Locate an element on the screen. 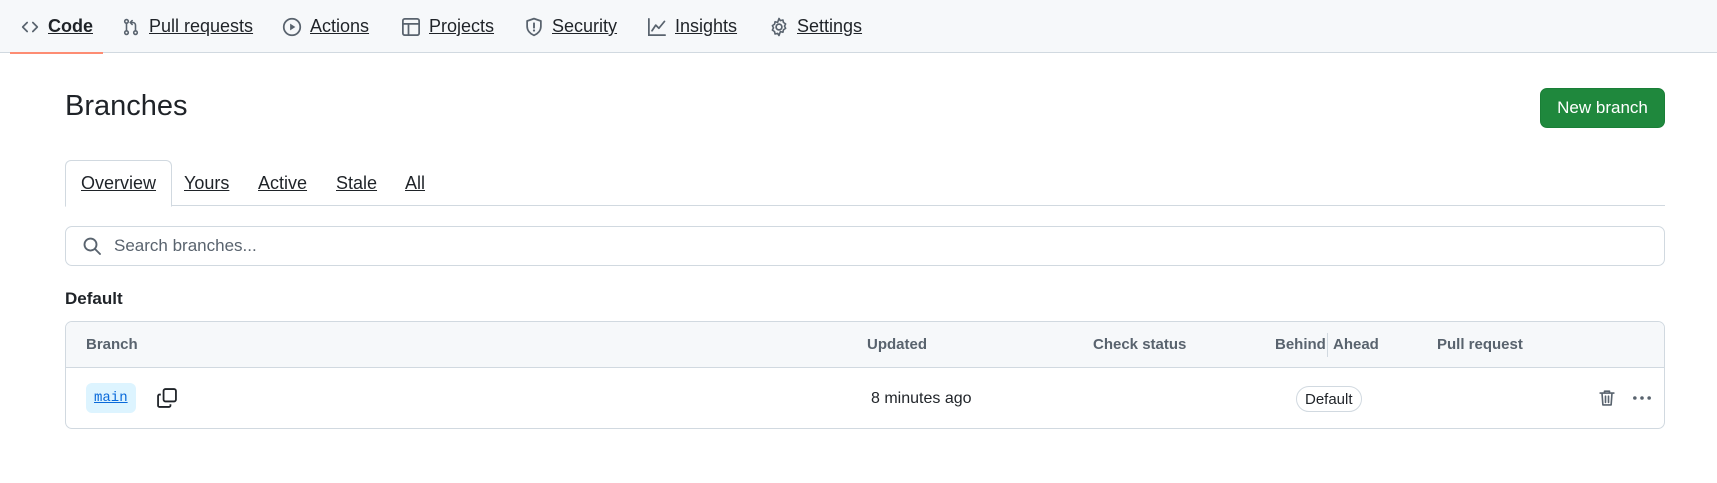  branch-search is located at coordinates (865, 246).